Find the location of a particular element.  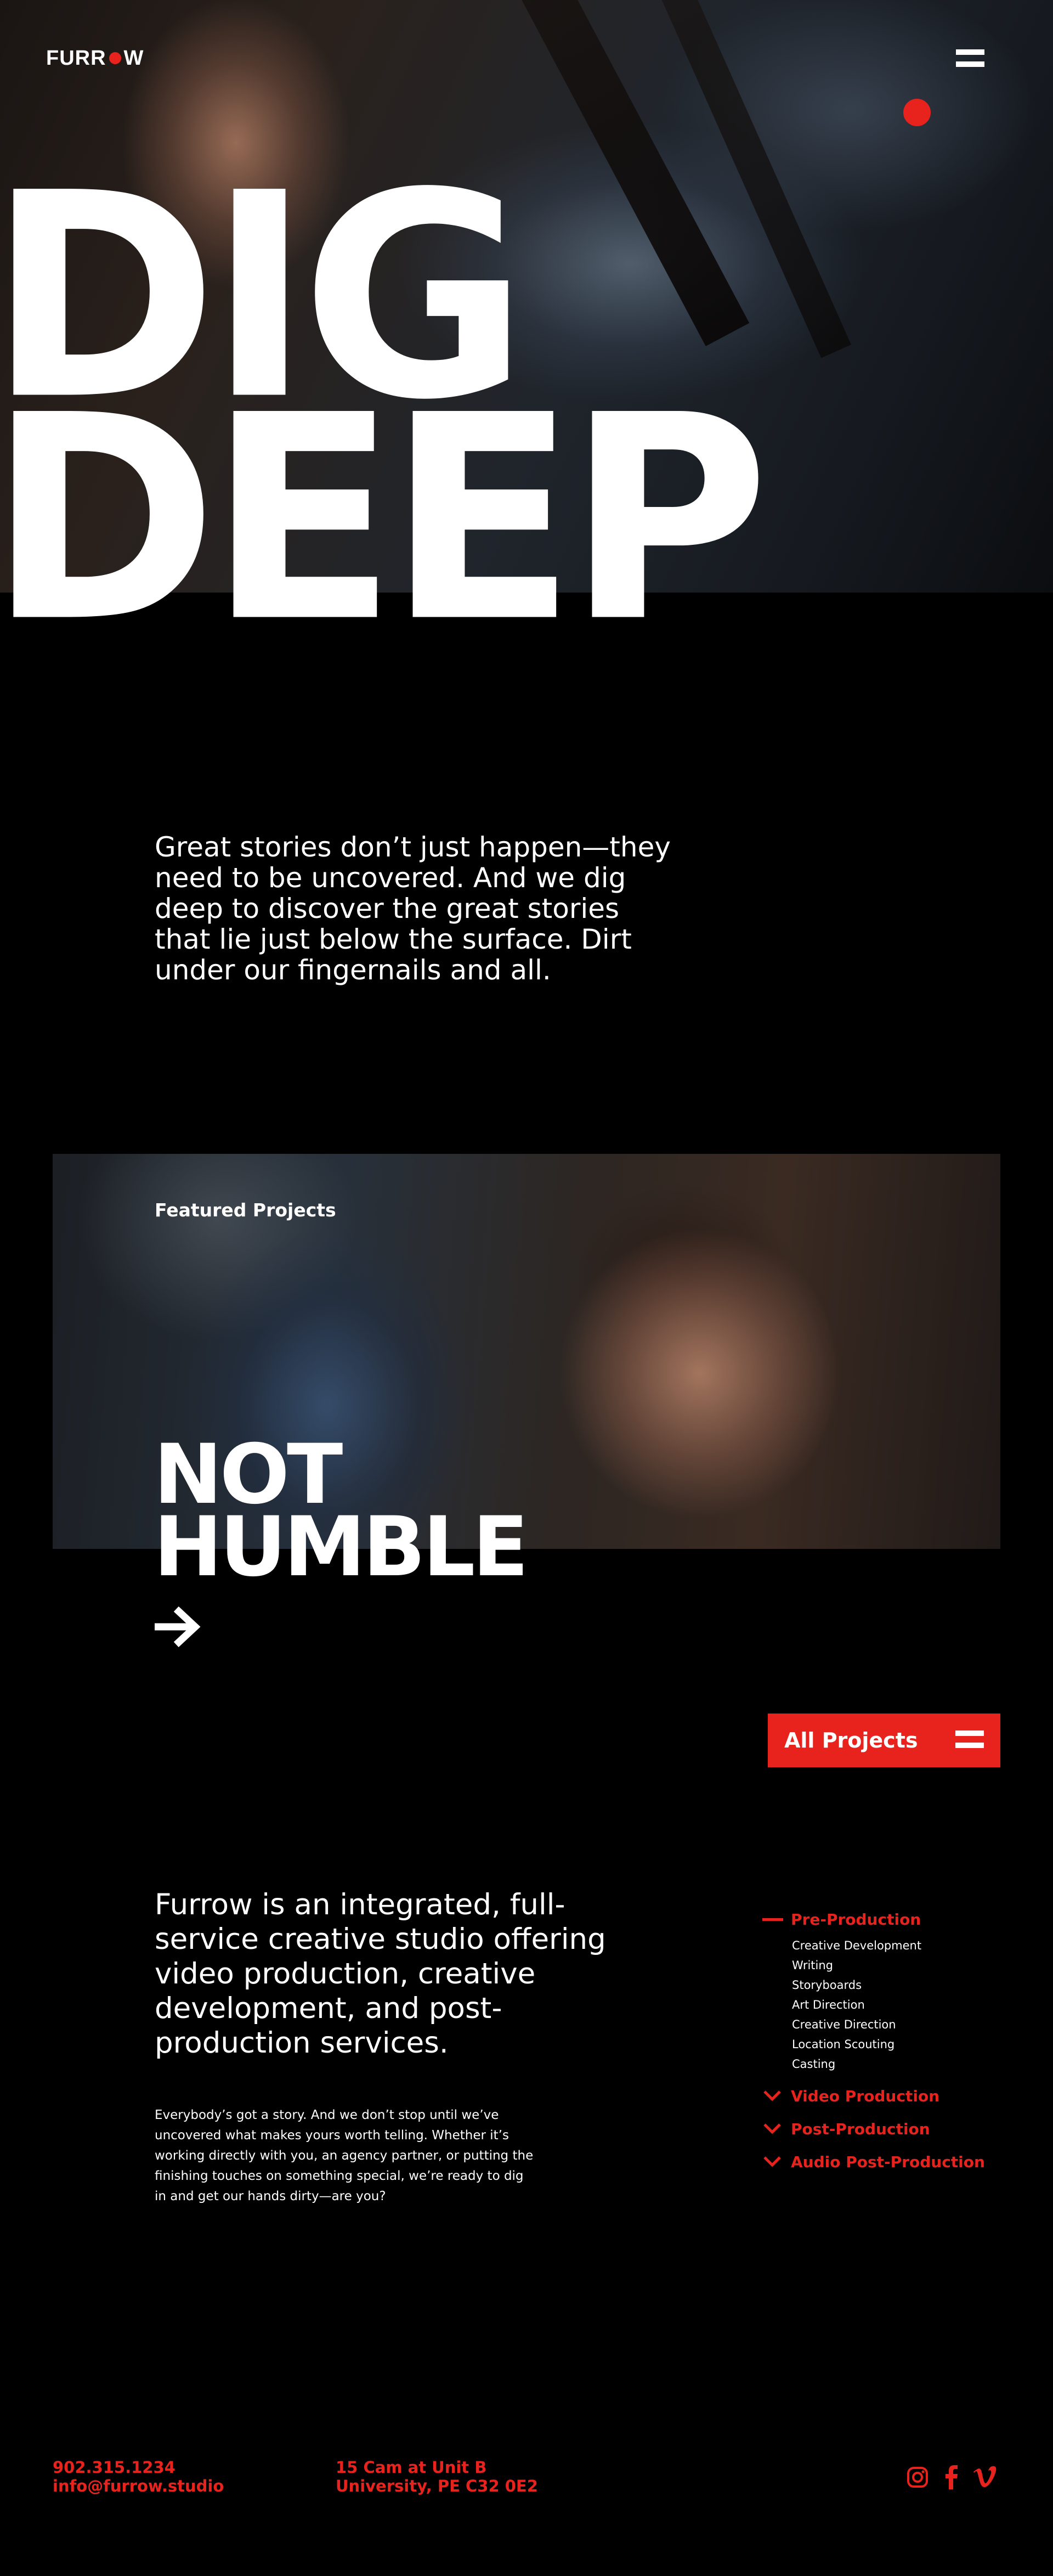

furrow-logo: FURR W is located at coordinates (95, 58).